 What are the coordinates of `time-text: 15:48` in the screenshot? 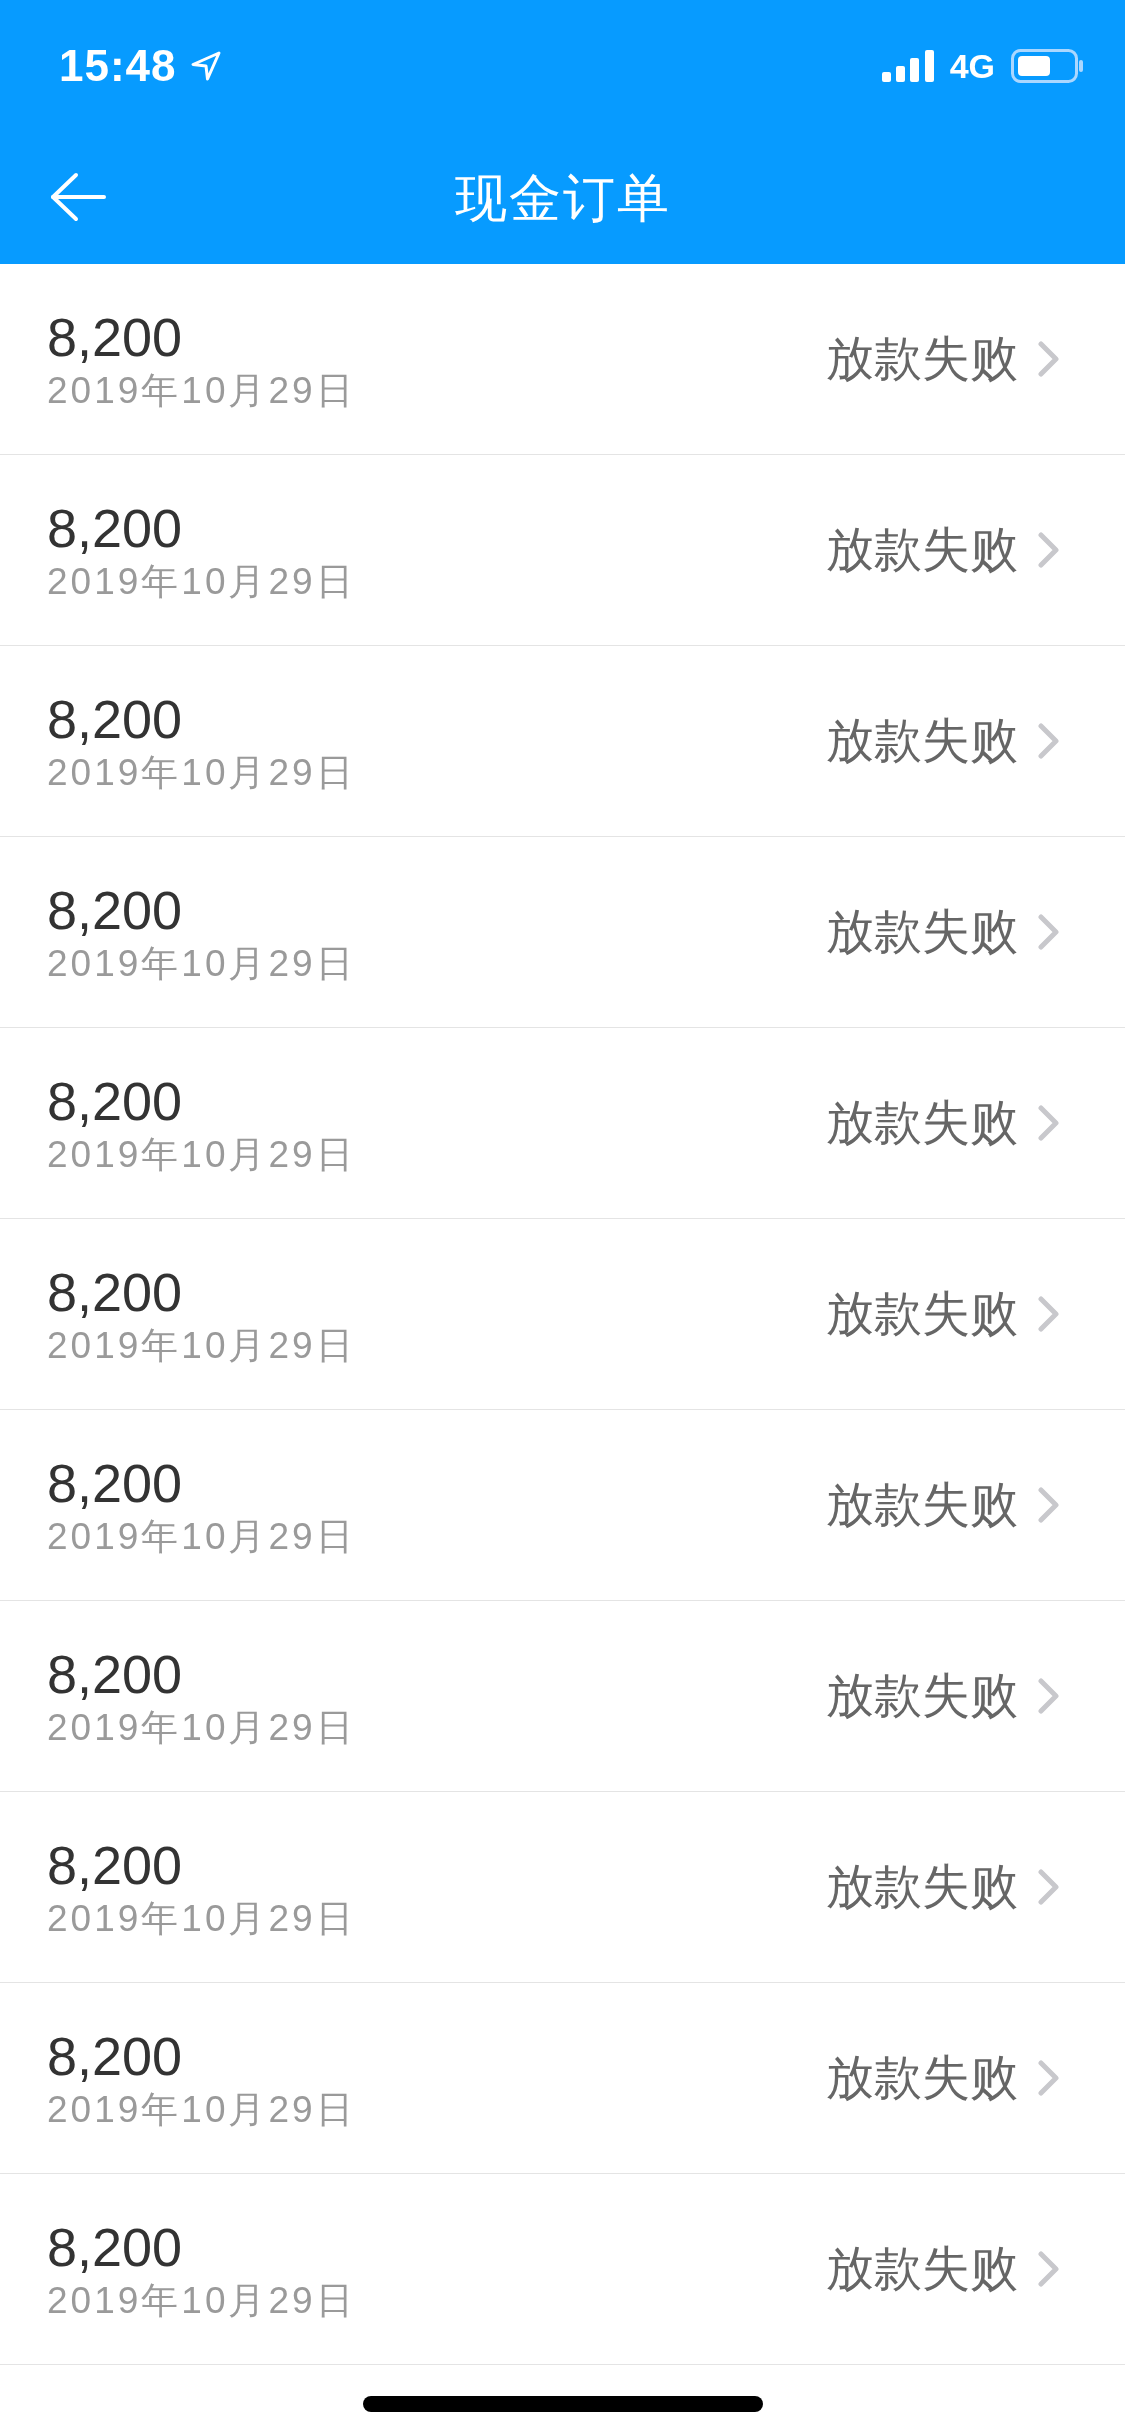 It's located at (118, 66).